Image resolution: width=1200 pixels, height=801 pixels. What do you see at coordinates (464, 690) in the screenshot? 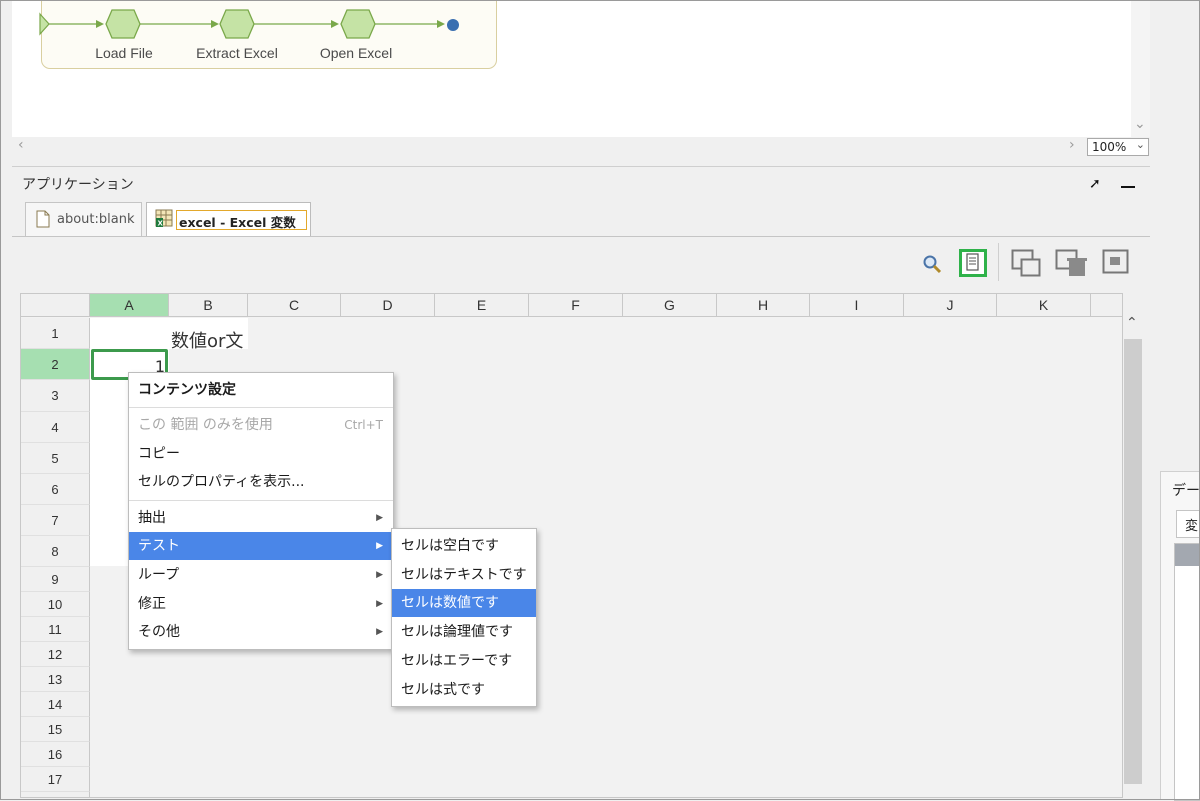
I see `submenu-item-cell-formula: セルは式です` at bounding box center [464, 690].